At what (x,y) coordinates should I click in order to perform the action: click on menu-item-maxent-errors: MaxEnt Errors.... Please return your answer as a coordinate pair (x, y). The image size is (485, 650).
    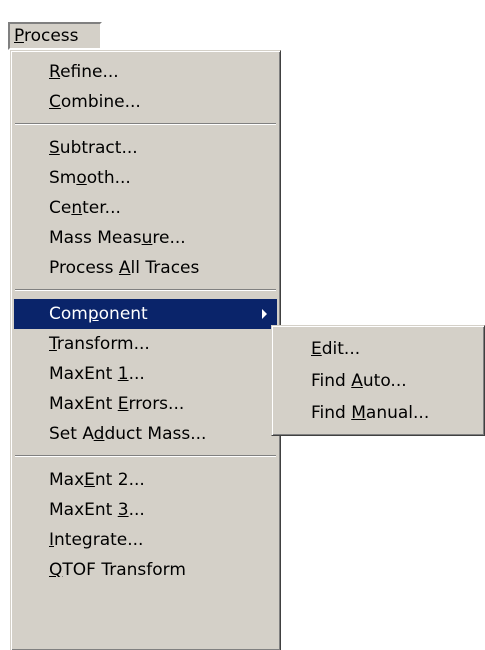
    Looking at the image, I should click on (145, 404).